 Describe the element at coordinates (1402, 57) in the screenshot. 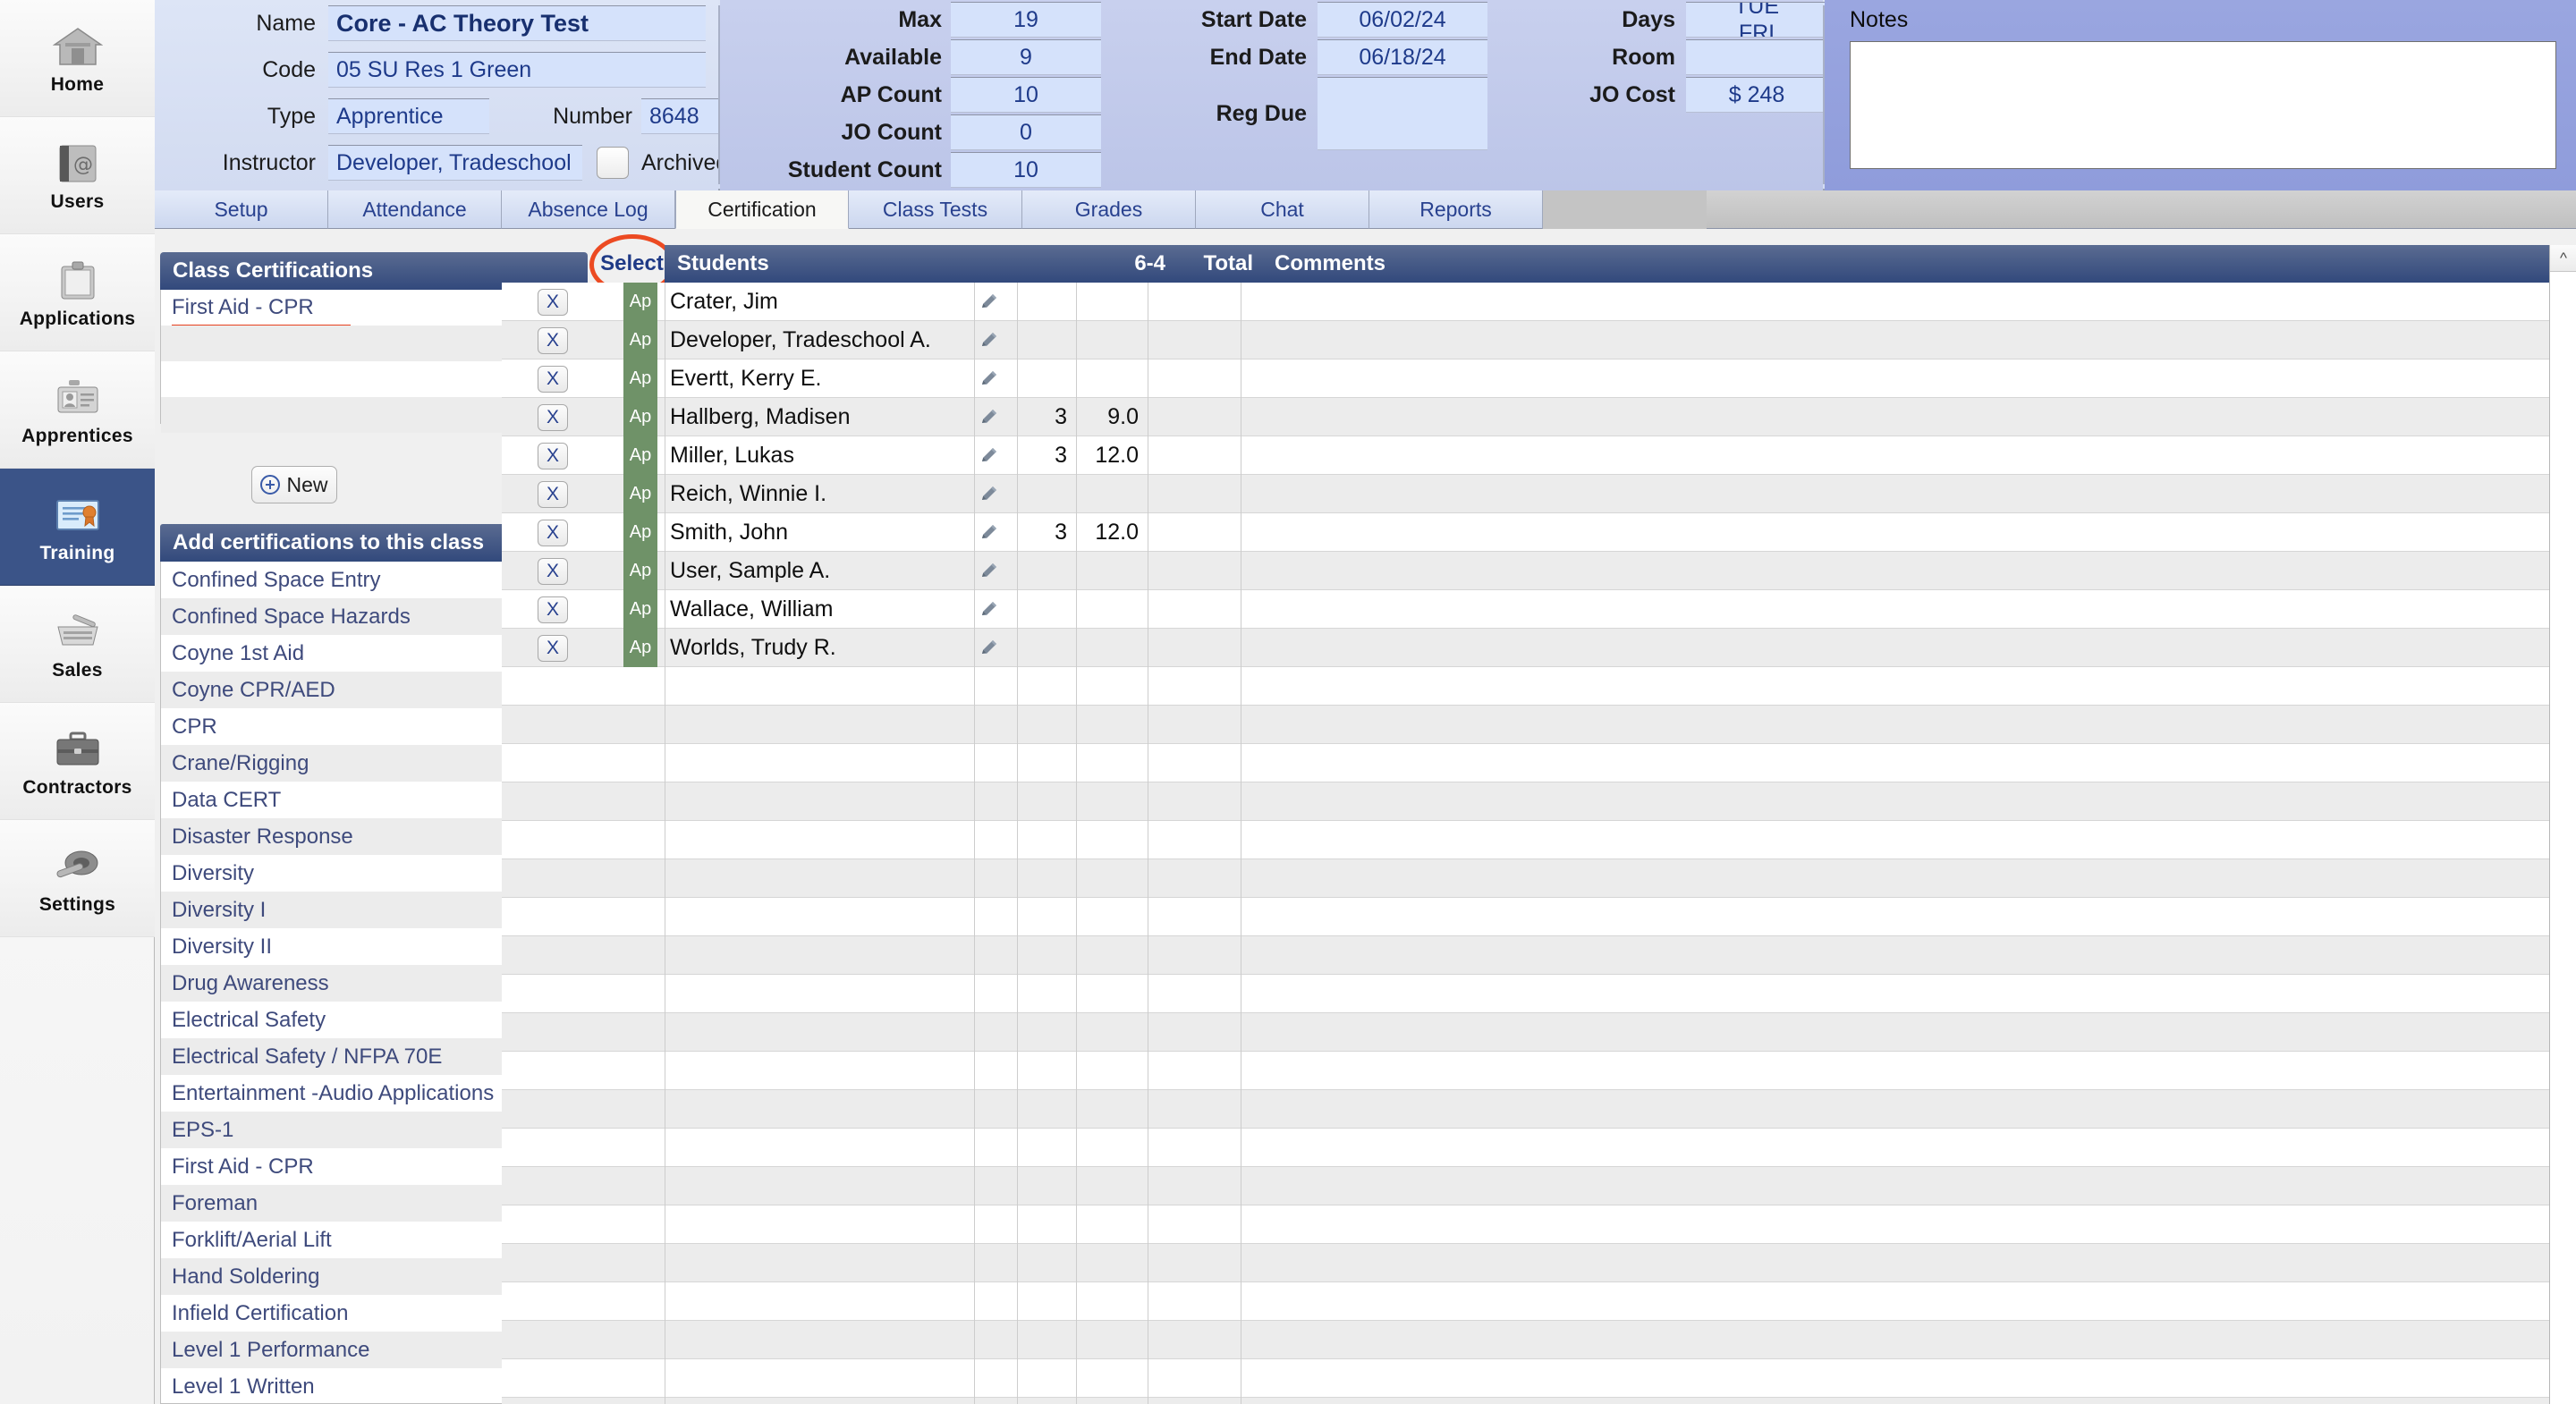

I see `end-date-field: 06/18/24` at that location.